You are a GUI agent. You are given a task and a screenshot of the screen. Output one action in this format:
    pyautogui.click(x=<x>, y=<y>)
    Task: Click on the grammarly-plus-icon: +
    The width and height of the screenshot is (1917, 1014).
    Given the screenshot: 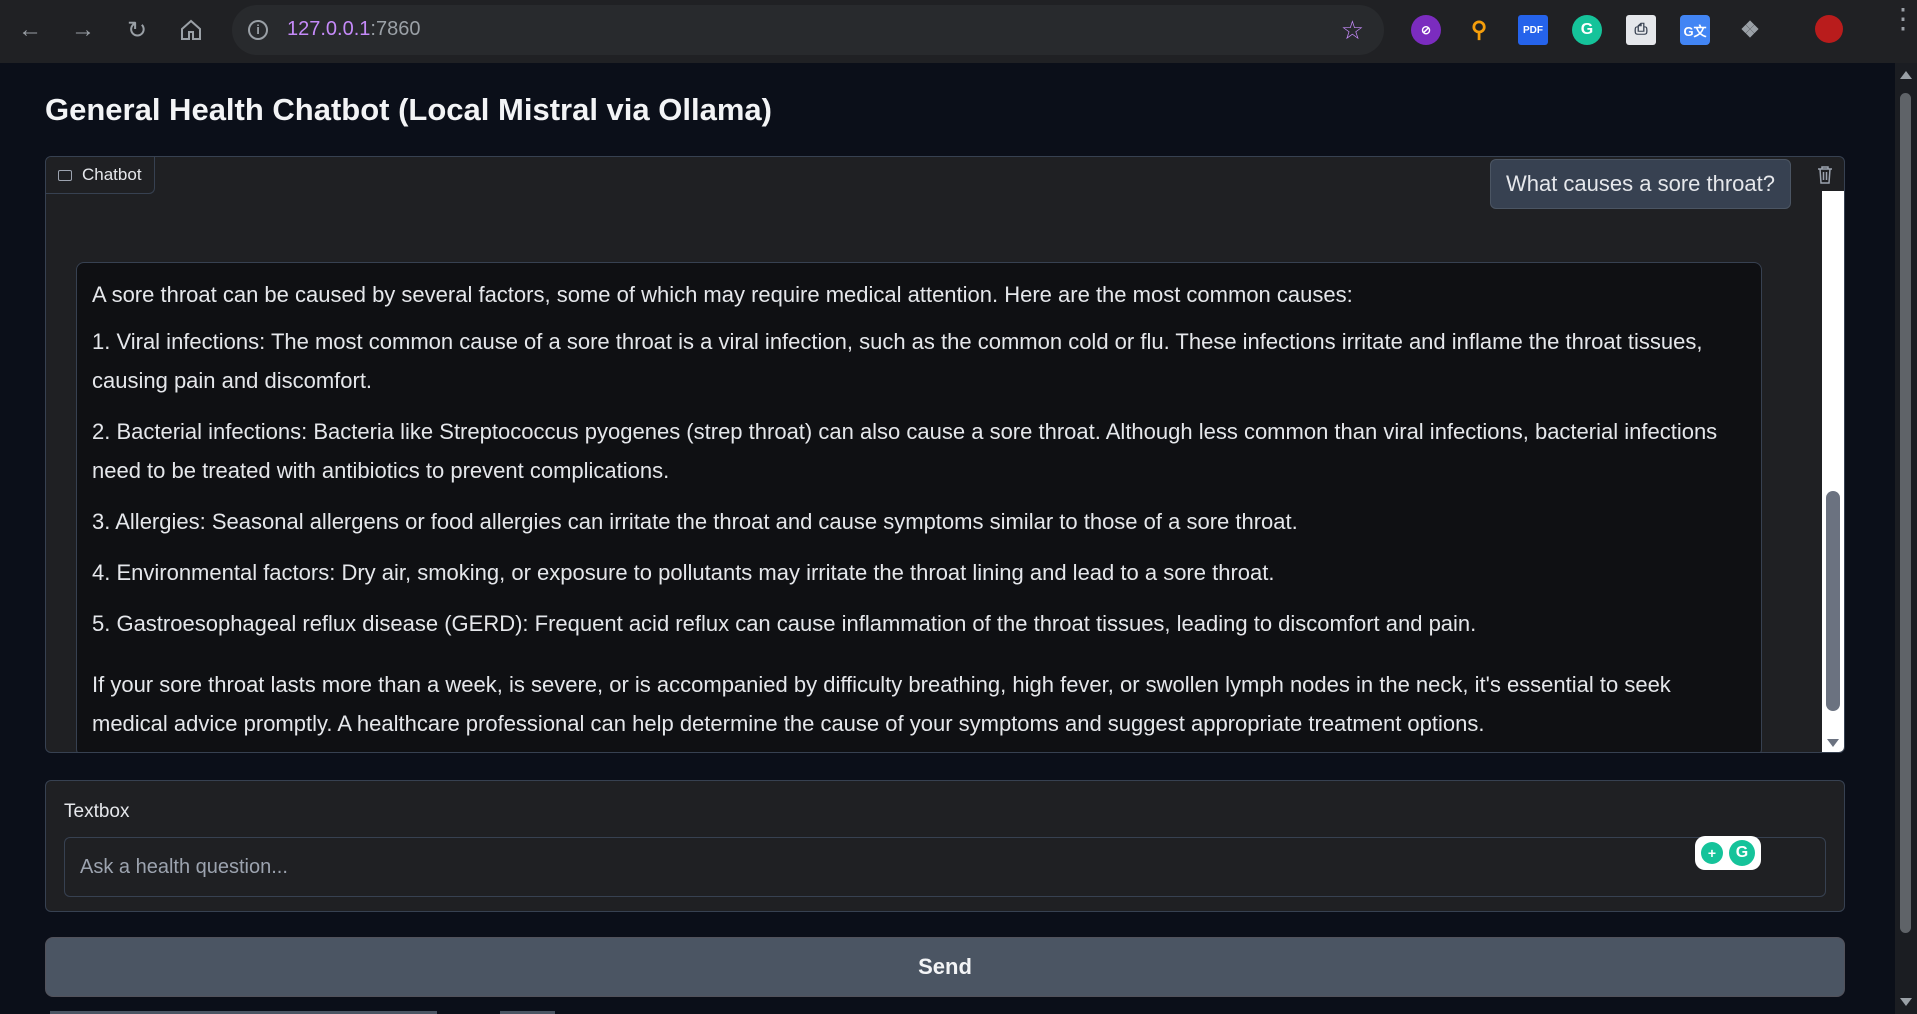 What is the action you would take?
    pyautogui.click(x=1712, y=853)
    